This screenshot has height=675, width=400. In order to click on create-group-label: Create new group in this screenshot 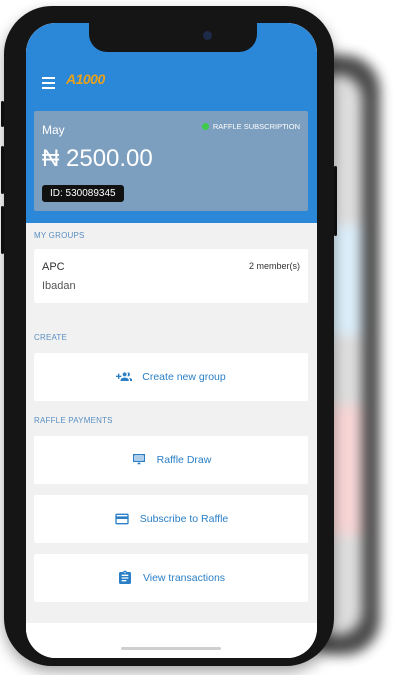, I will do `click(184, 377)`.